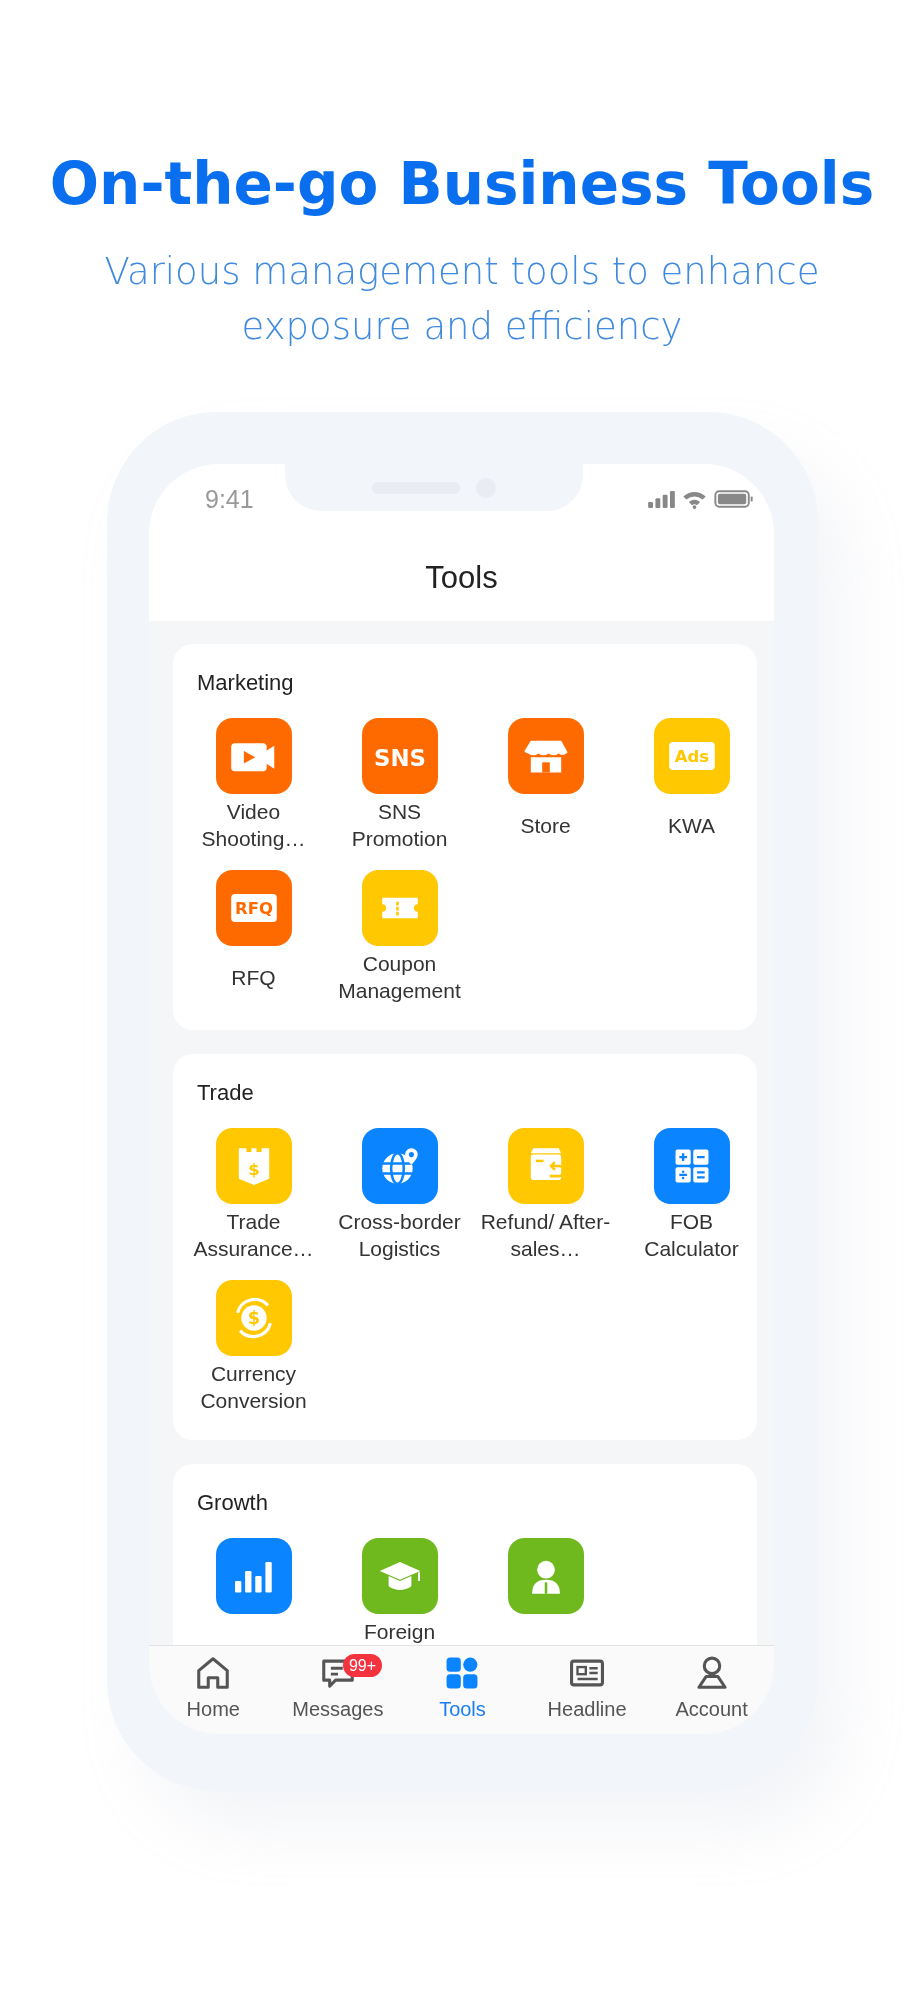 This screenshot has height=2000, width=924. Describe the element at coordinates (399, 977) in the screenshot. I see `tool-label: Coupon Management` at that location.